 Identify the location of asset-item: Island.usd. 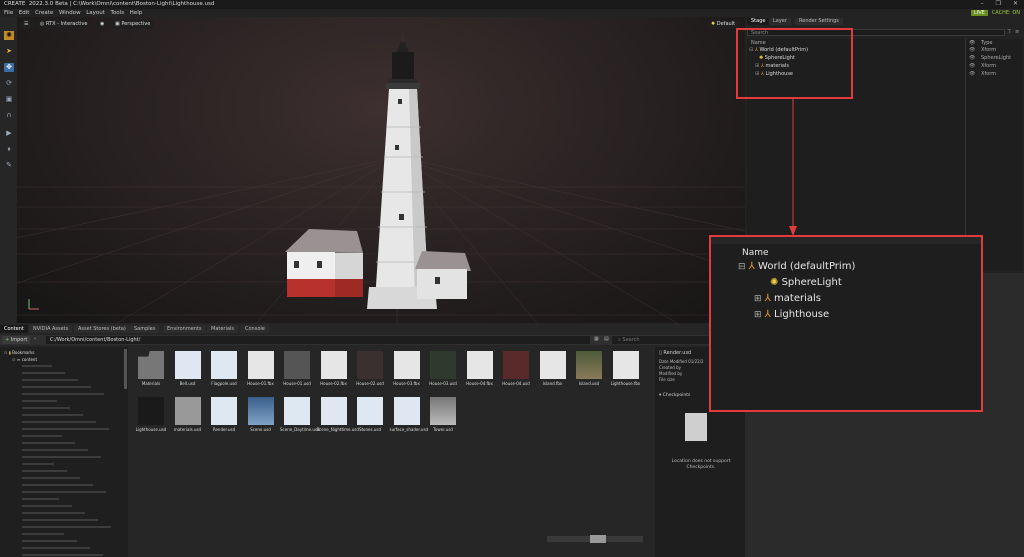
(589, 368).